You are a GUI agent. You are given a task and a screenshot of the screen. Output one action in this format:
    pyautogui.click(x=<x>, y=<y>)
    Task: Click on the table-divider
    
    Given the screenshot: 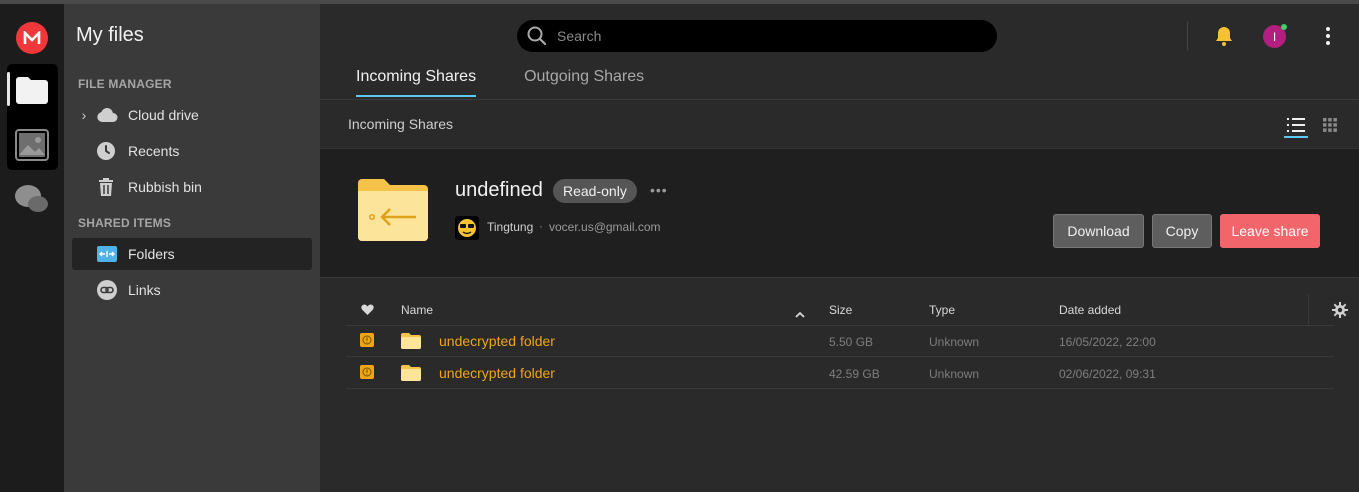 What is the action you would take?
    pyautogui.click(x=840, y=388)
    